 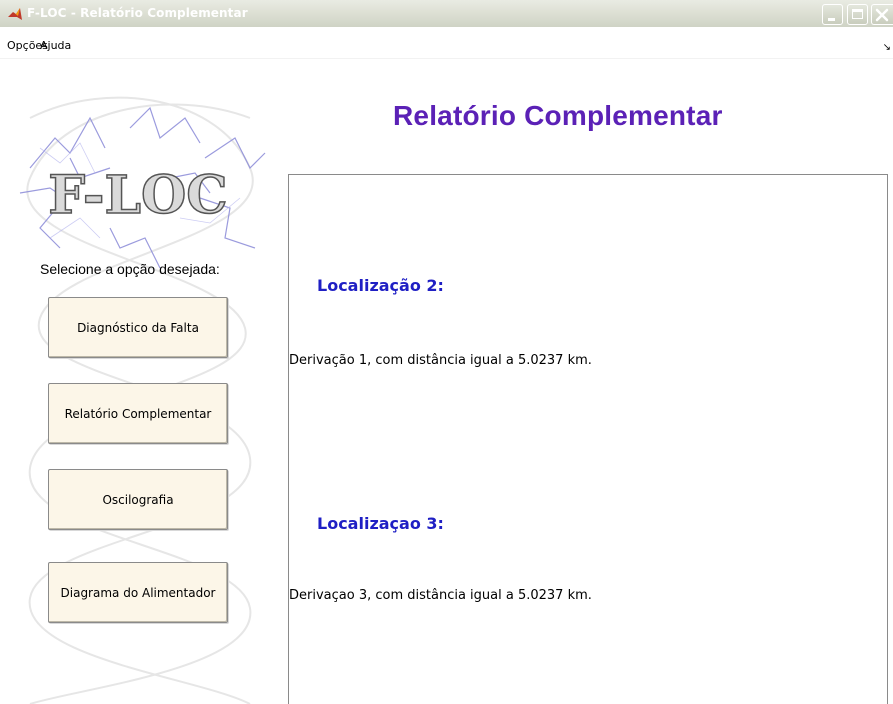 I want to click on select-option-label: Selecione a opção desejada:, so click(x=130, y=269).